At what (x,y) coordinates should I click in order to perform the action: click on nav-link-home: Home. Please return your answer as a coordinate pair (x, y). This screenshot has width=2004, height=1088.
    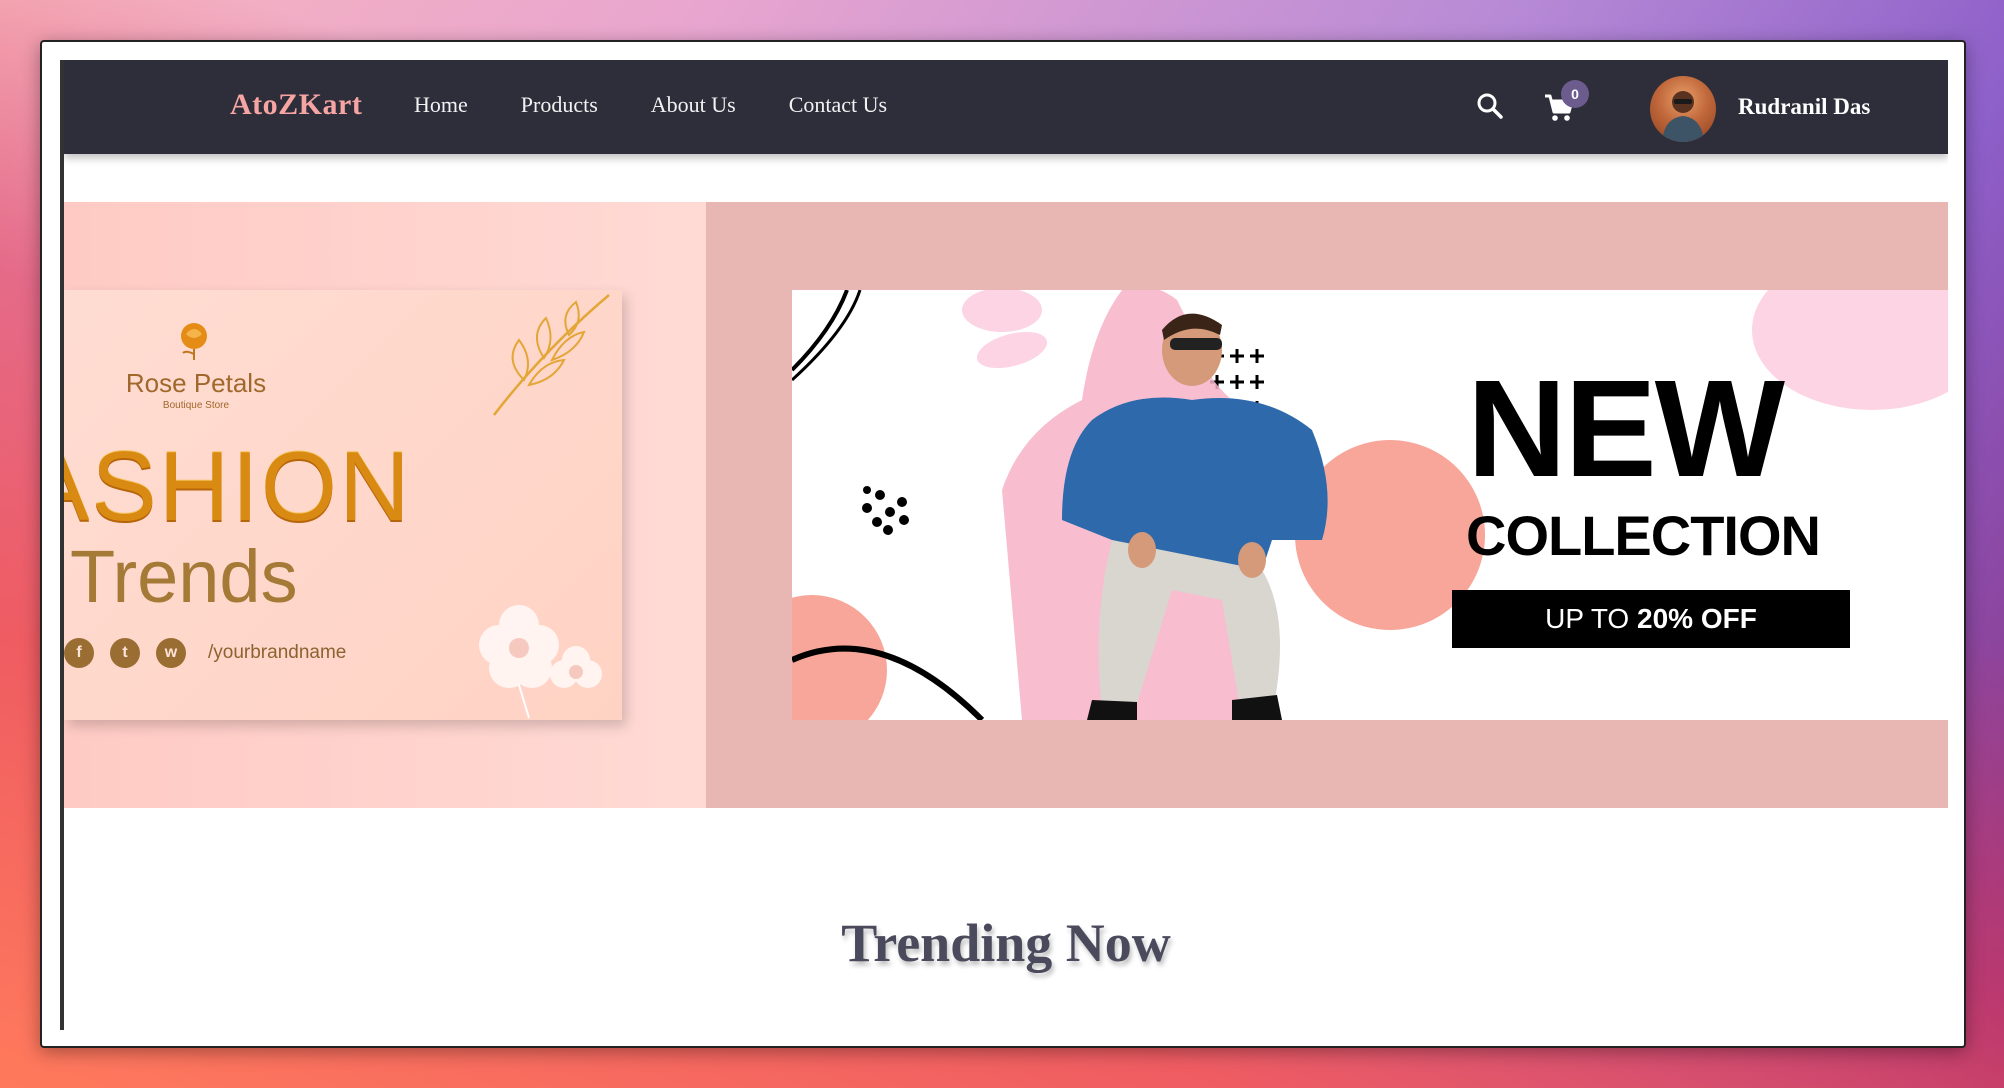
    Looking at the image, I should click on (441, 105).